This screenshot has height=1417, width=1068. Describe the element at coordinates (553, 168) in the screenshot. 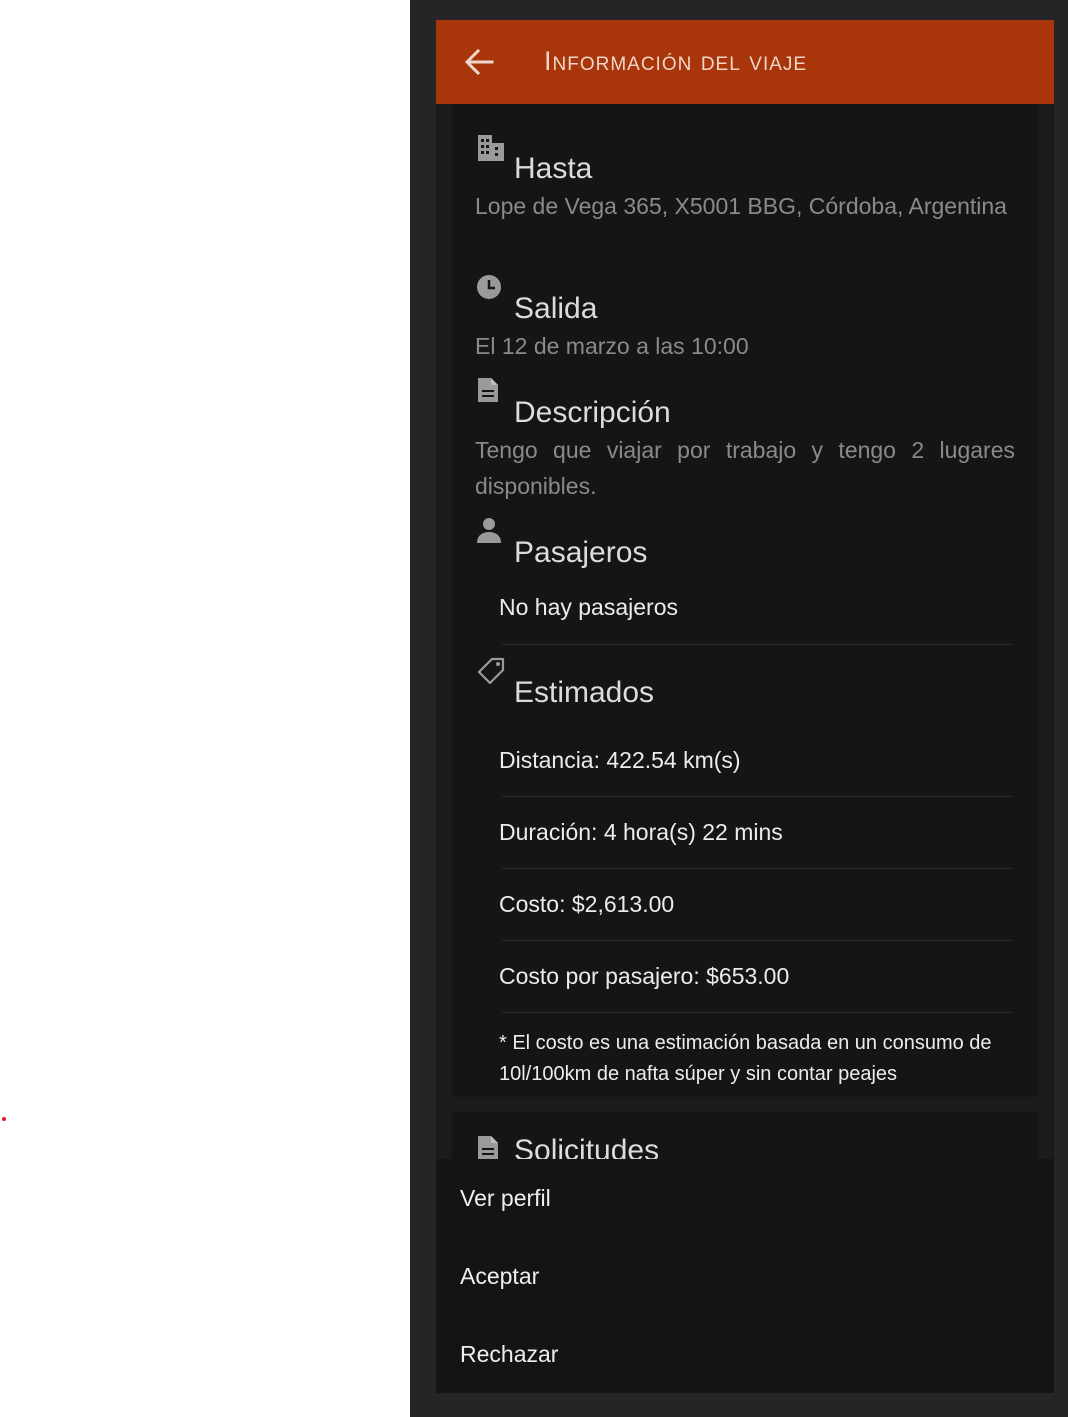

I see `destination-heading: Hasta` at that location.